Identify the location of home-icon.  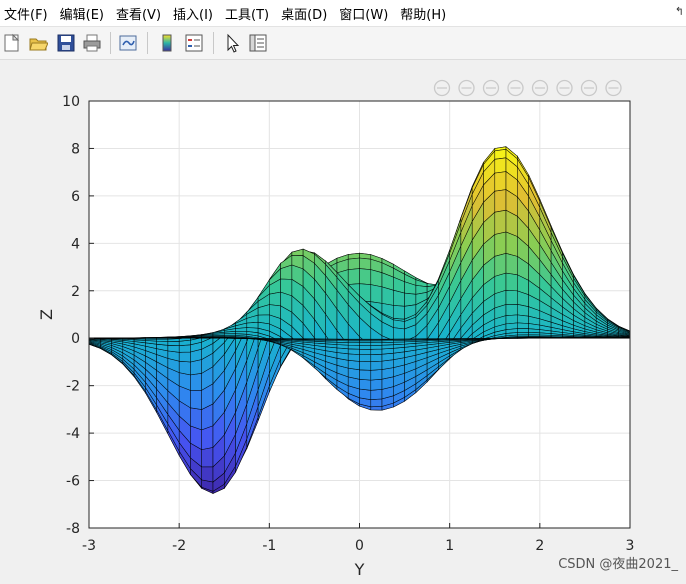
(613, 88).